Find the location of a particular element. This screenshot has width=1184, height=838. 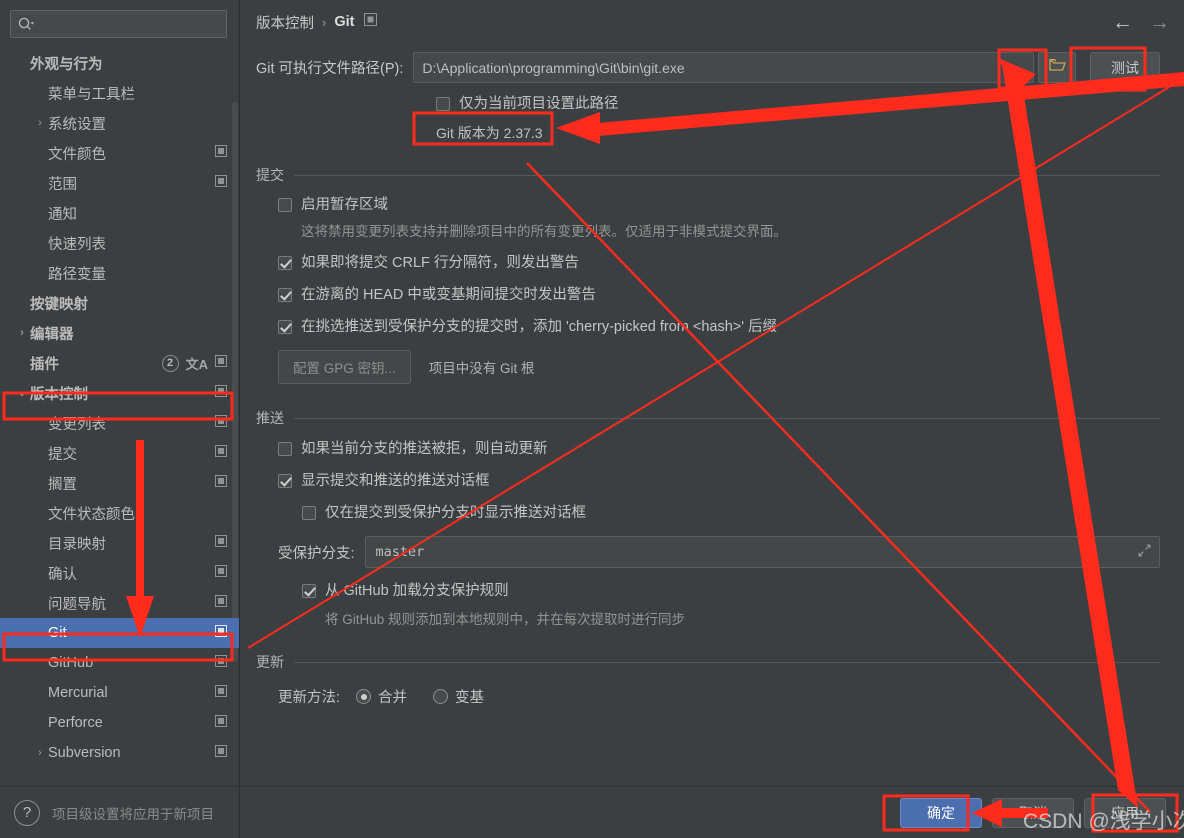

protected-branches-label: 受保护分支: is located at coordinates (316, 553).